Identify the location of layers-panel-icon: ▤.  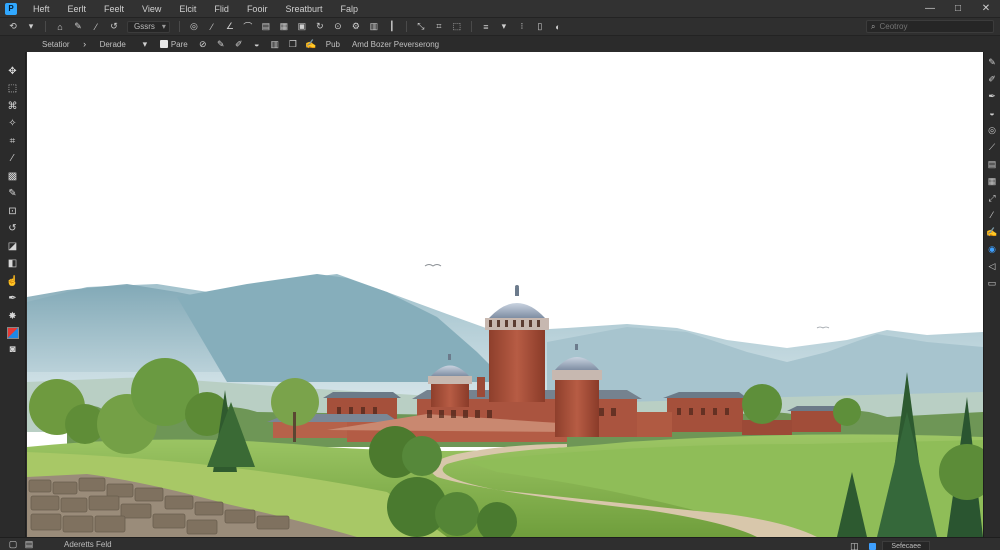
(992, 164).